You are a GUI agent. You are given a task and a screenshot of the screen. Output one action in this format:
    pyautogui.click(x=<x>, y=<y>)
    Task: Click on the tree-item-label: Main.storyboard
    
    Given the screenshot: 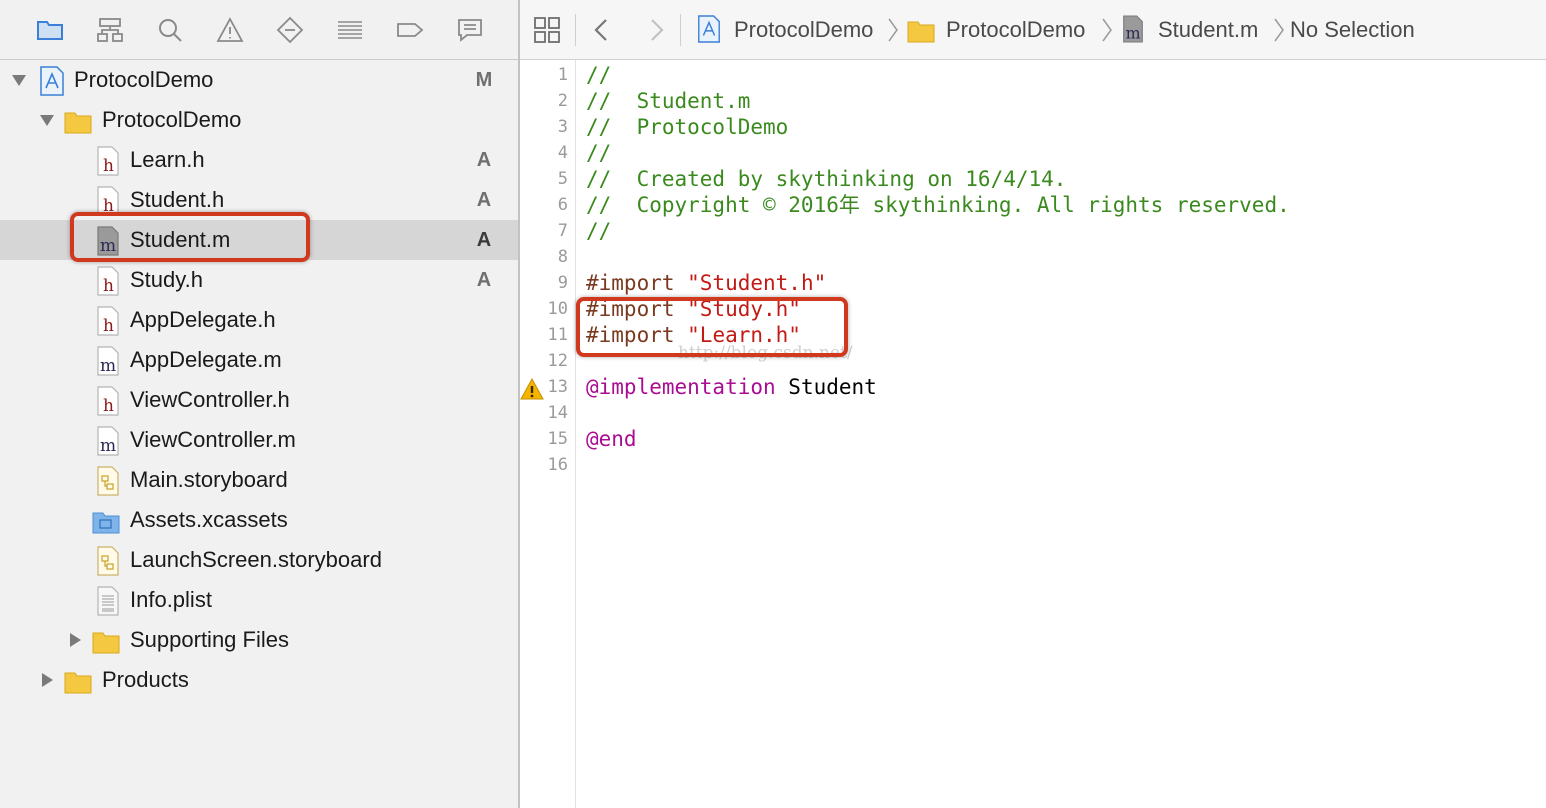 What is the action you would take?
    pyautogui.click(x=209, y=479)
    